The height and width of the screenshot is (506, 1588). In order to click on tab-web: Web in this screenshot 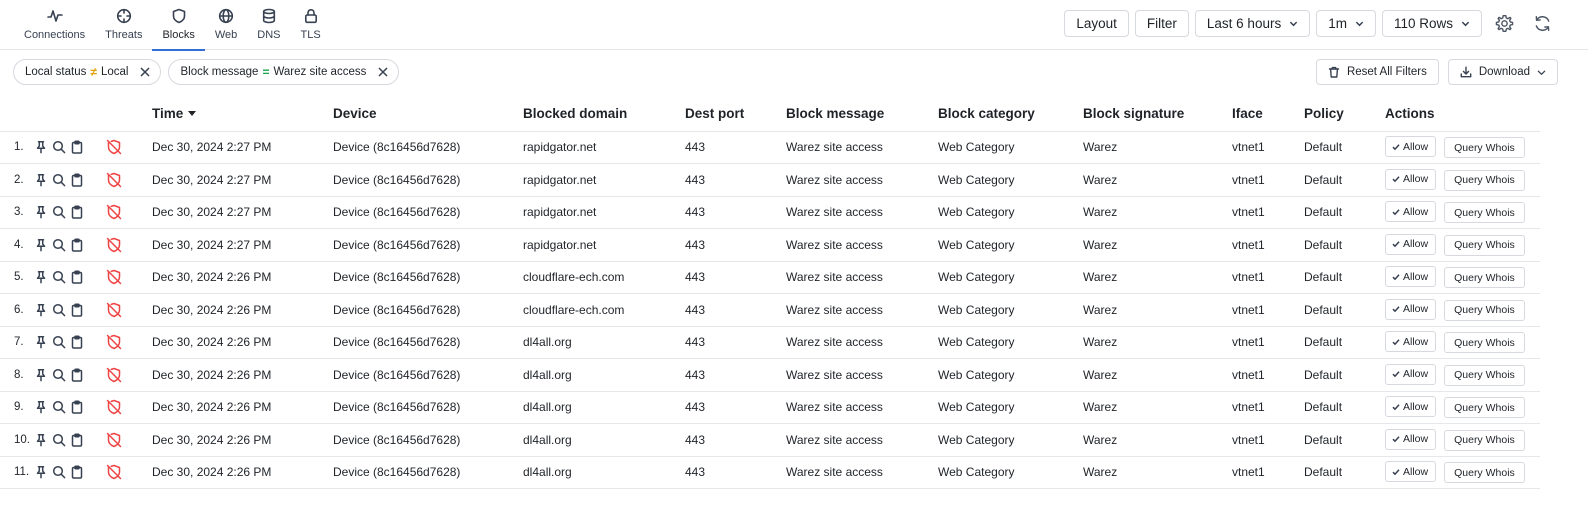, I will do `click(226, 25)`.